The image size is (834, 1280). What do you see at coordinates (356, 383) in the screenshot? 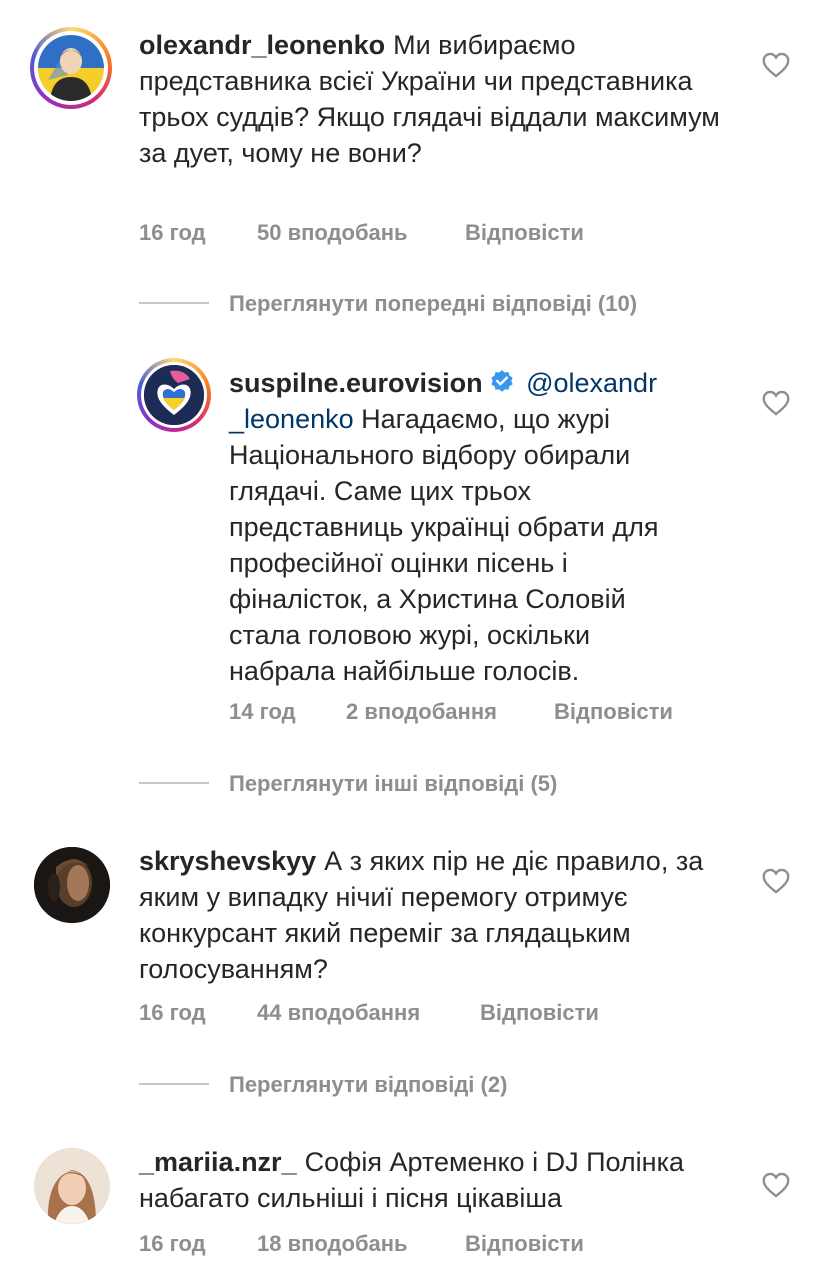
I see `username: suspilne.eurovision` at bounding box center [356, 383].